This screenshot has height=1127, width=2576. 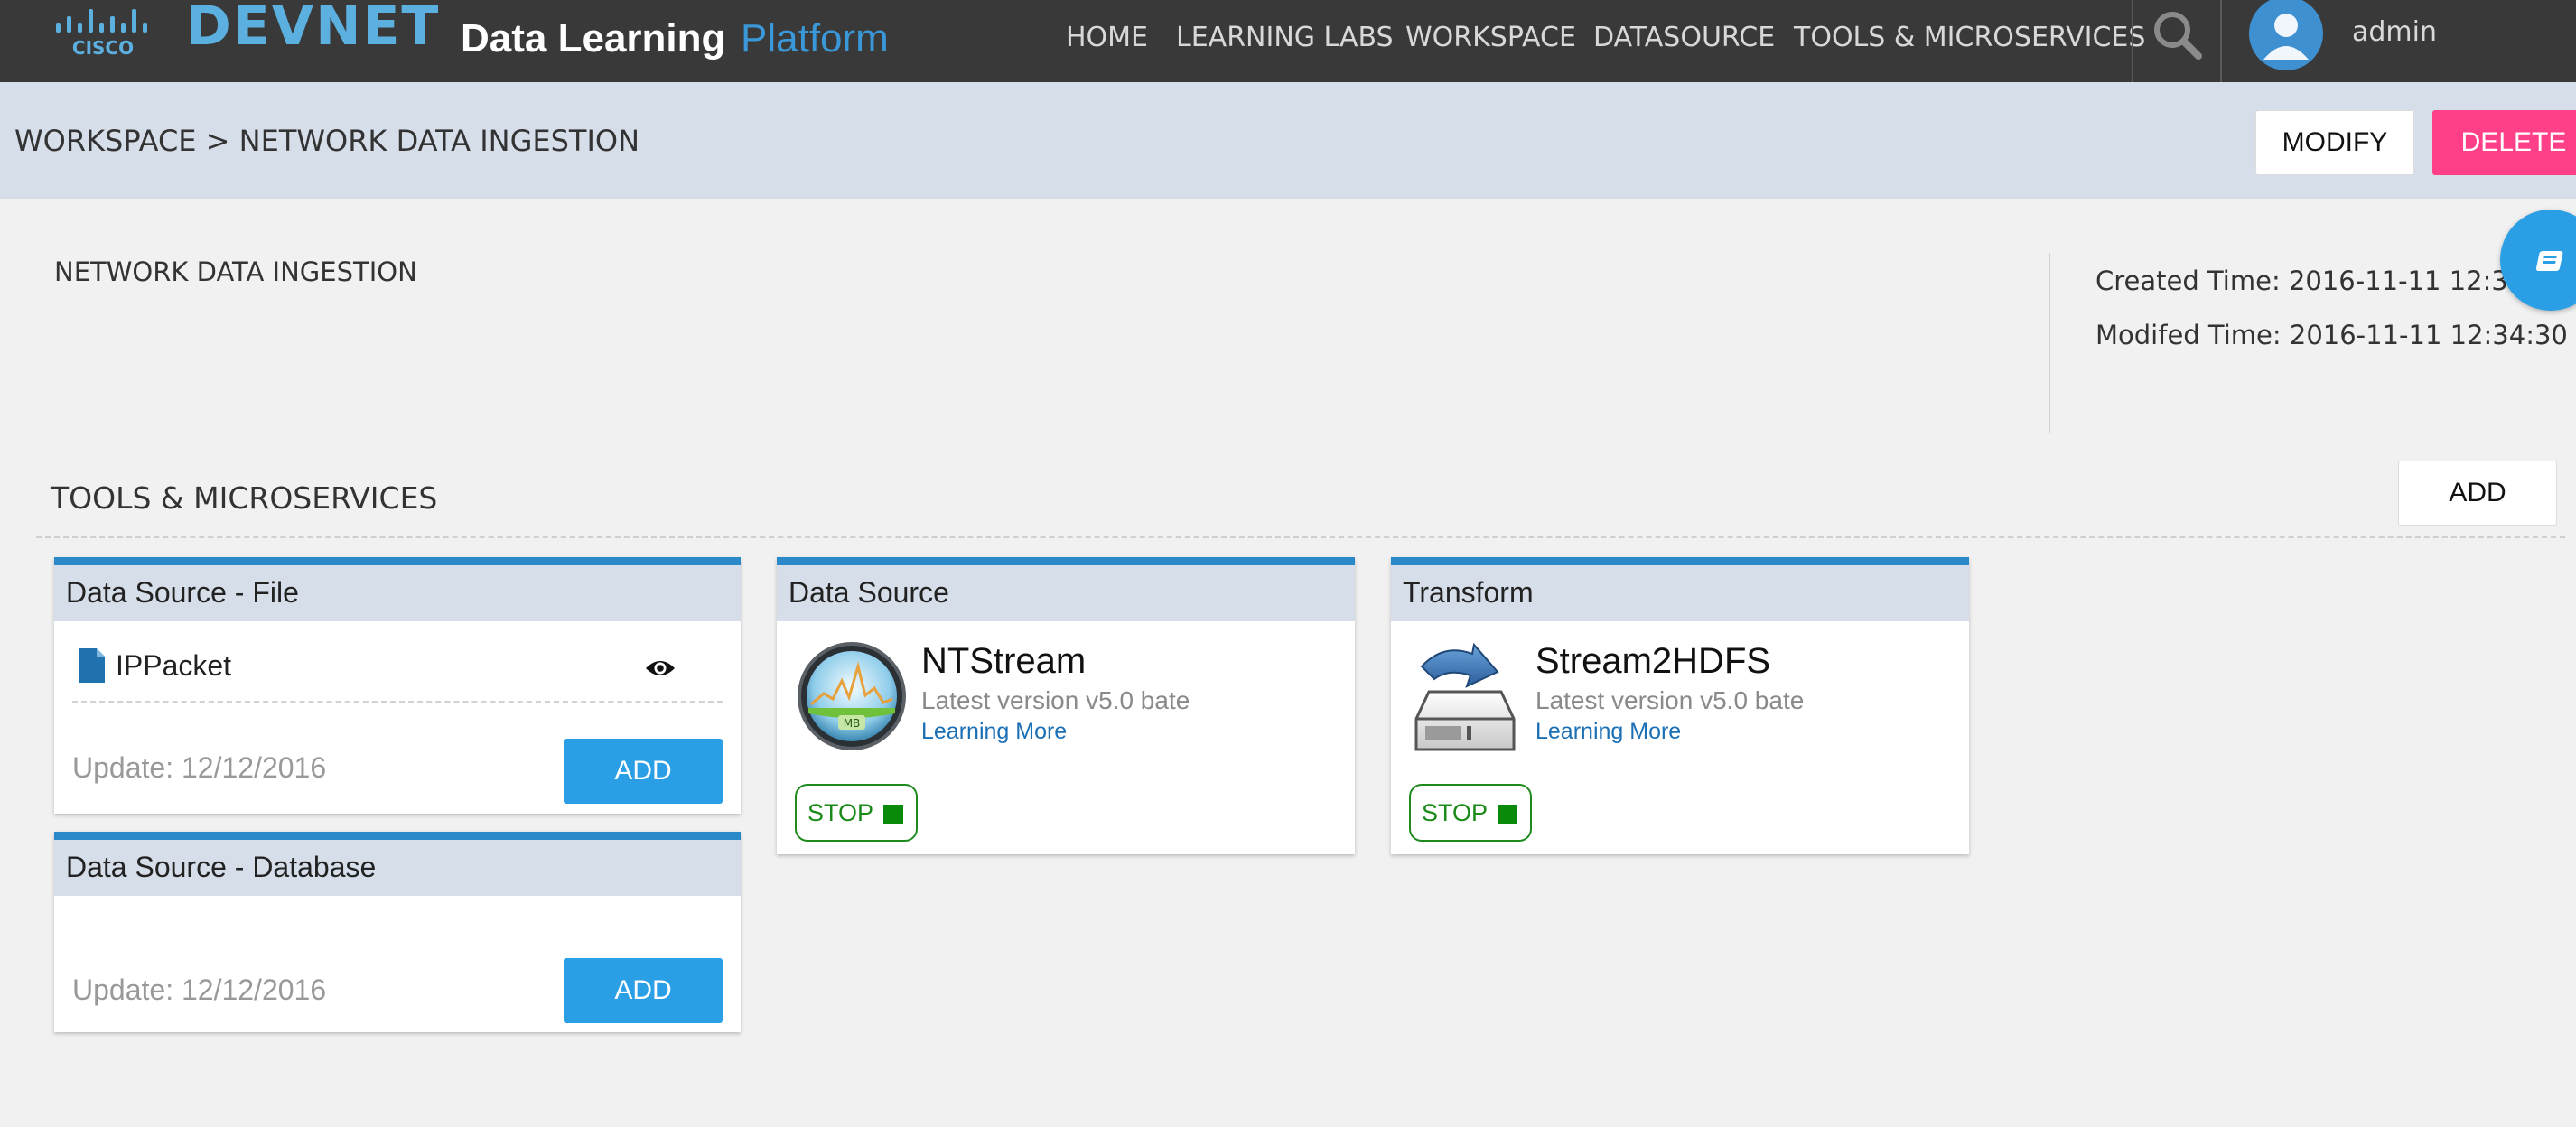 What do you see at coordinates (2177, 35) in the screenshot?
I see `search-icon` at bounding box center [2177, 35].